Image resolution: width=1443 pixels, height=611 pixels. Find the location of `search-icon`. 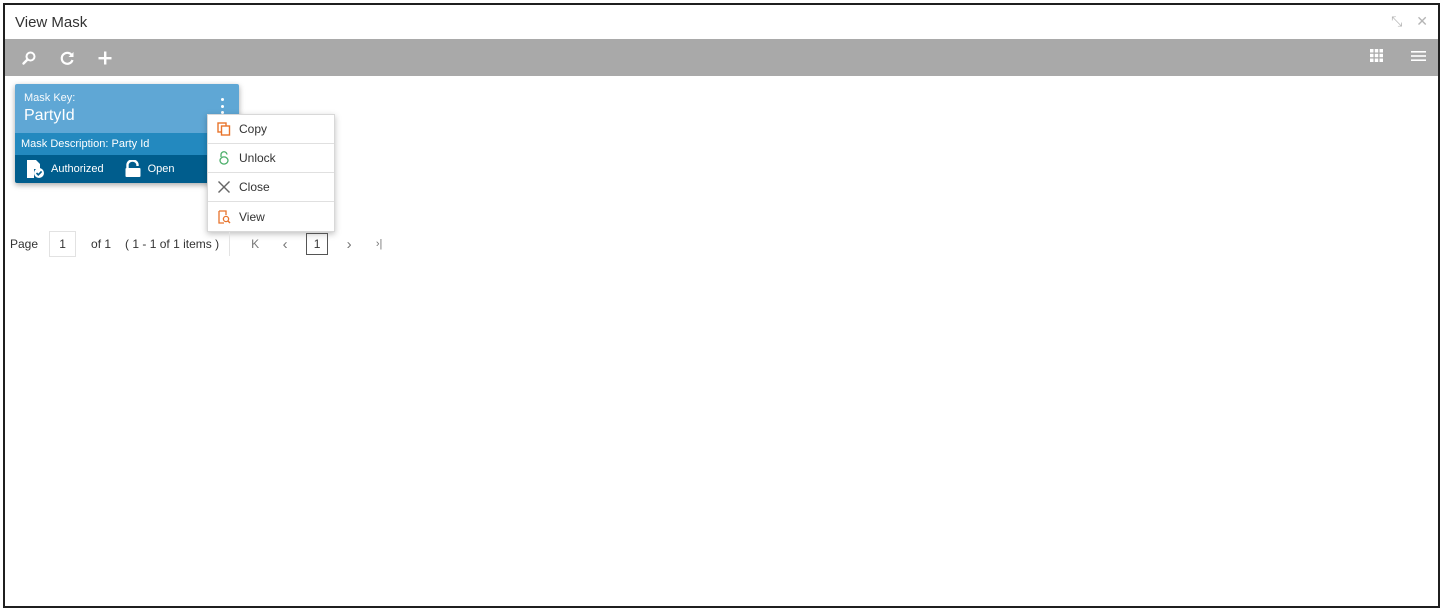

search-icon is located at coordinates (29, 58).